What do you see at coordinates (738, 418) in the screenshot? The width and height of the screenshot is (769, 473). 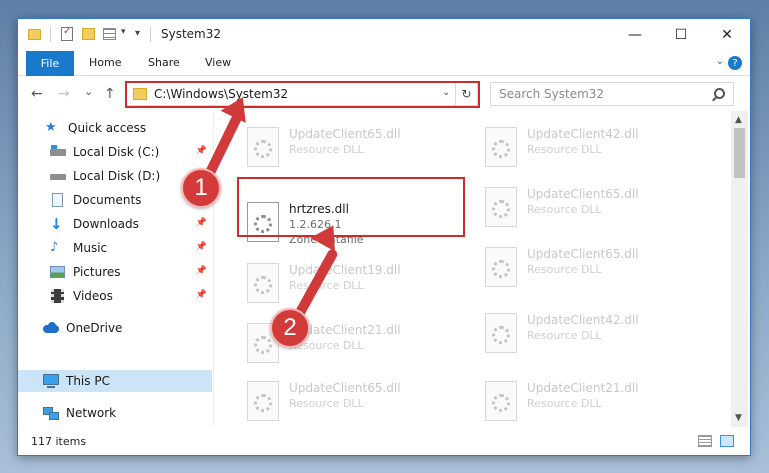 I see `scroll-down-icon: ▼` at bounding box center [738, 418].